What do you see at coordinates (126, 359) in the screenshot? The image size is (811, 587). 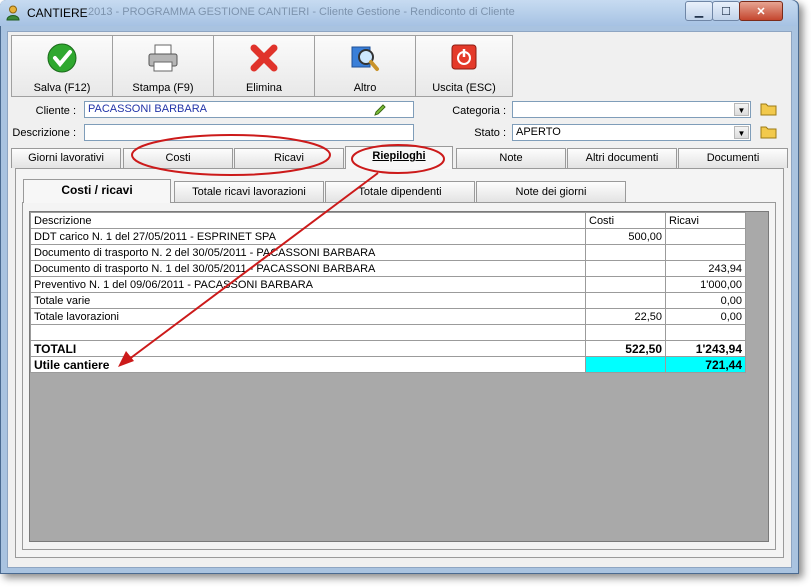 I see `annotation-arrowhead` at bounding box center [126, 359].